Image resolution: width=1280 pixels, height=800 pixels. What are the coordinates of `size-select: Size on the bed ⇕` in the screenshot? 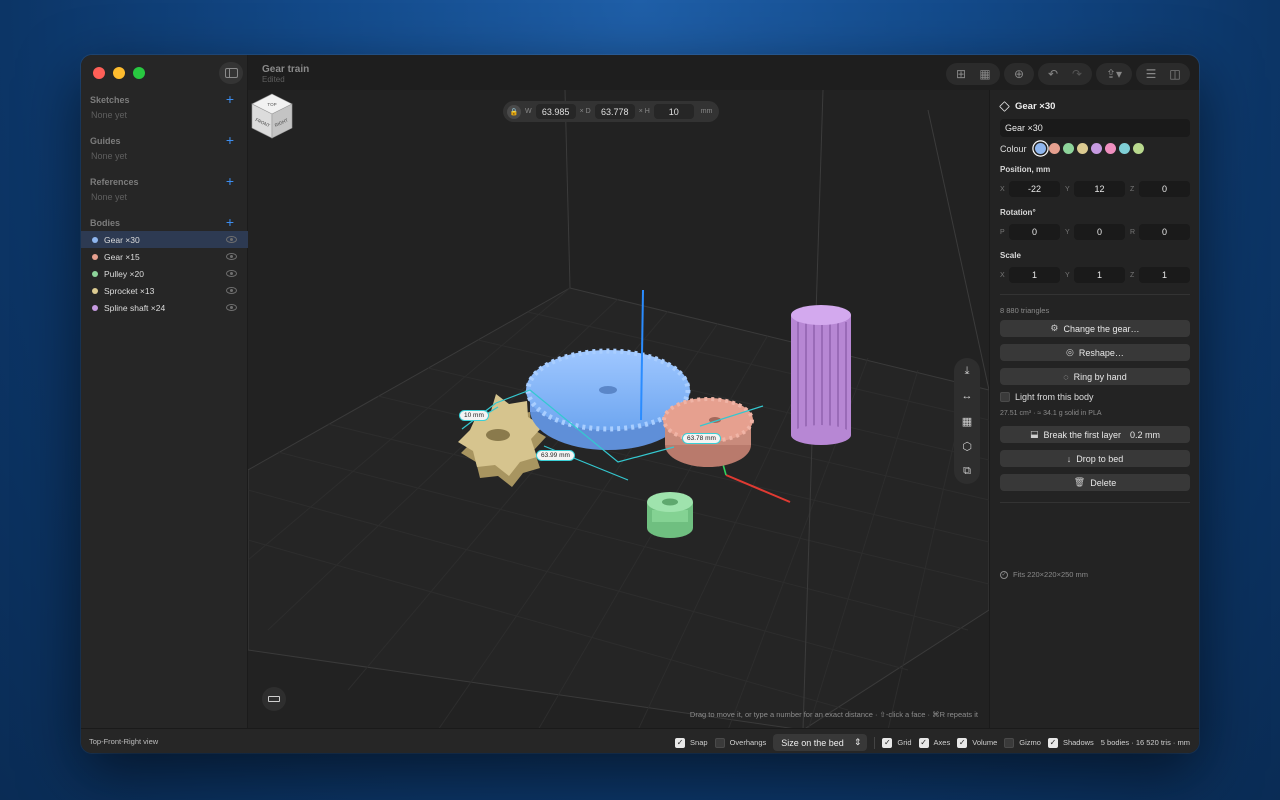 It's located at (820, 742).